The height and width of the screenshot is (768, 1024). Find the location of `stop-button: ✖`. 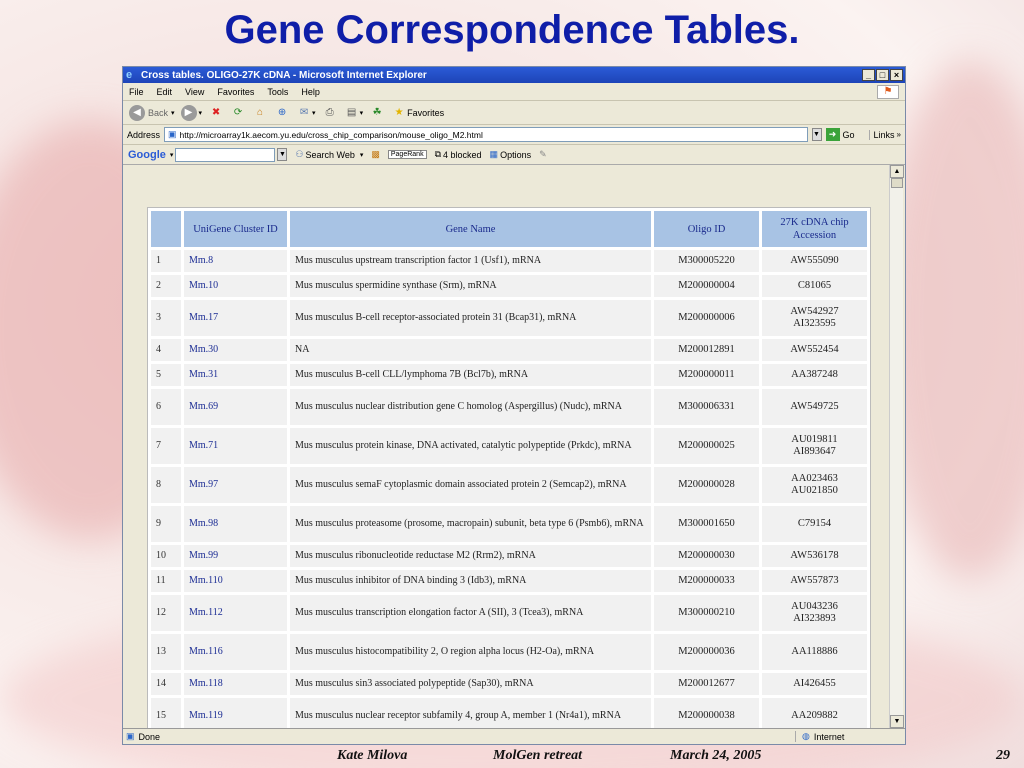

stop-button: ✖ is located at coordinates (216, 113).